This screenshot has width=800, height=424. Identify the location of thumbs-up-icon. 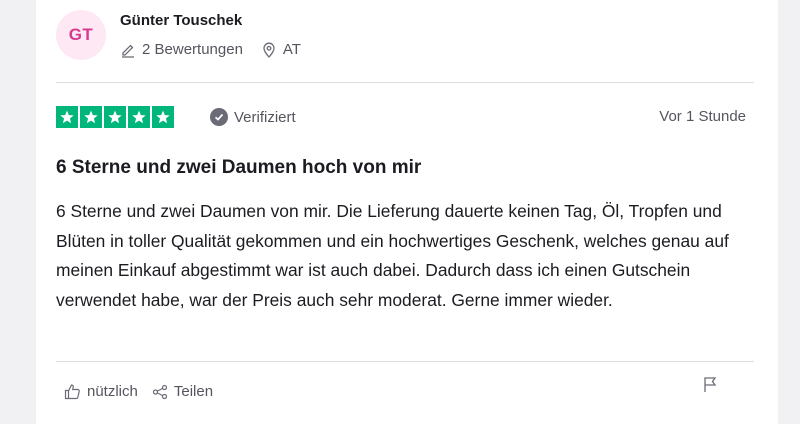
(72, 392).